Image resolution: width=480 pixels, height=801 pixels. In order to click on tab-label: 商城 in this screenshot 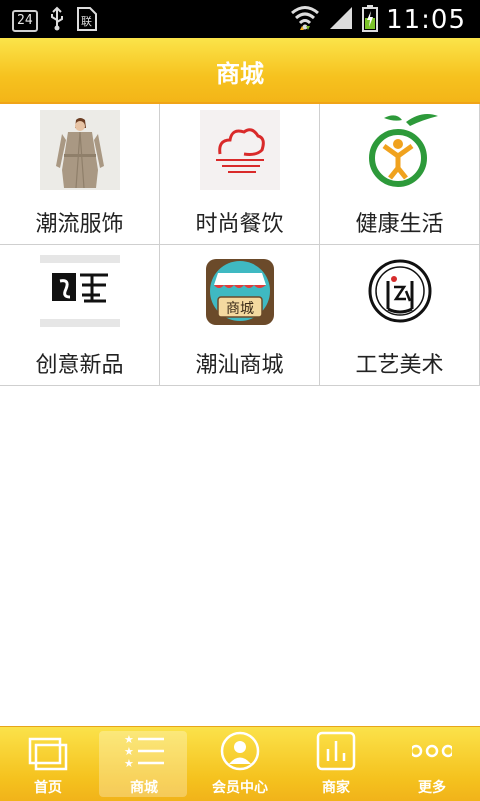, I will do `click(144, 788)`.